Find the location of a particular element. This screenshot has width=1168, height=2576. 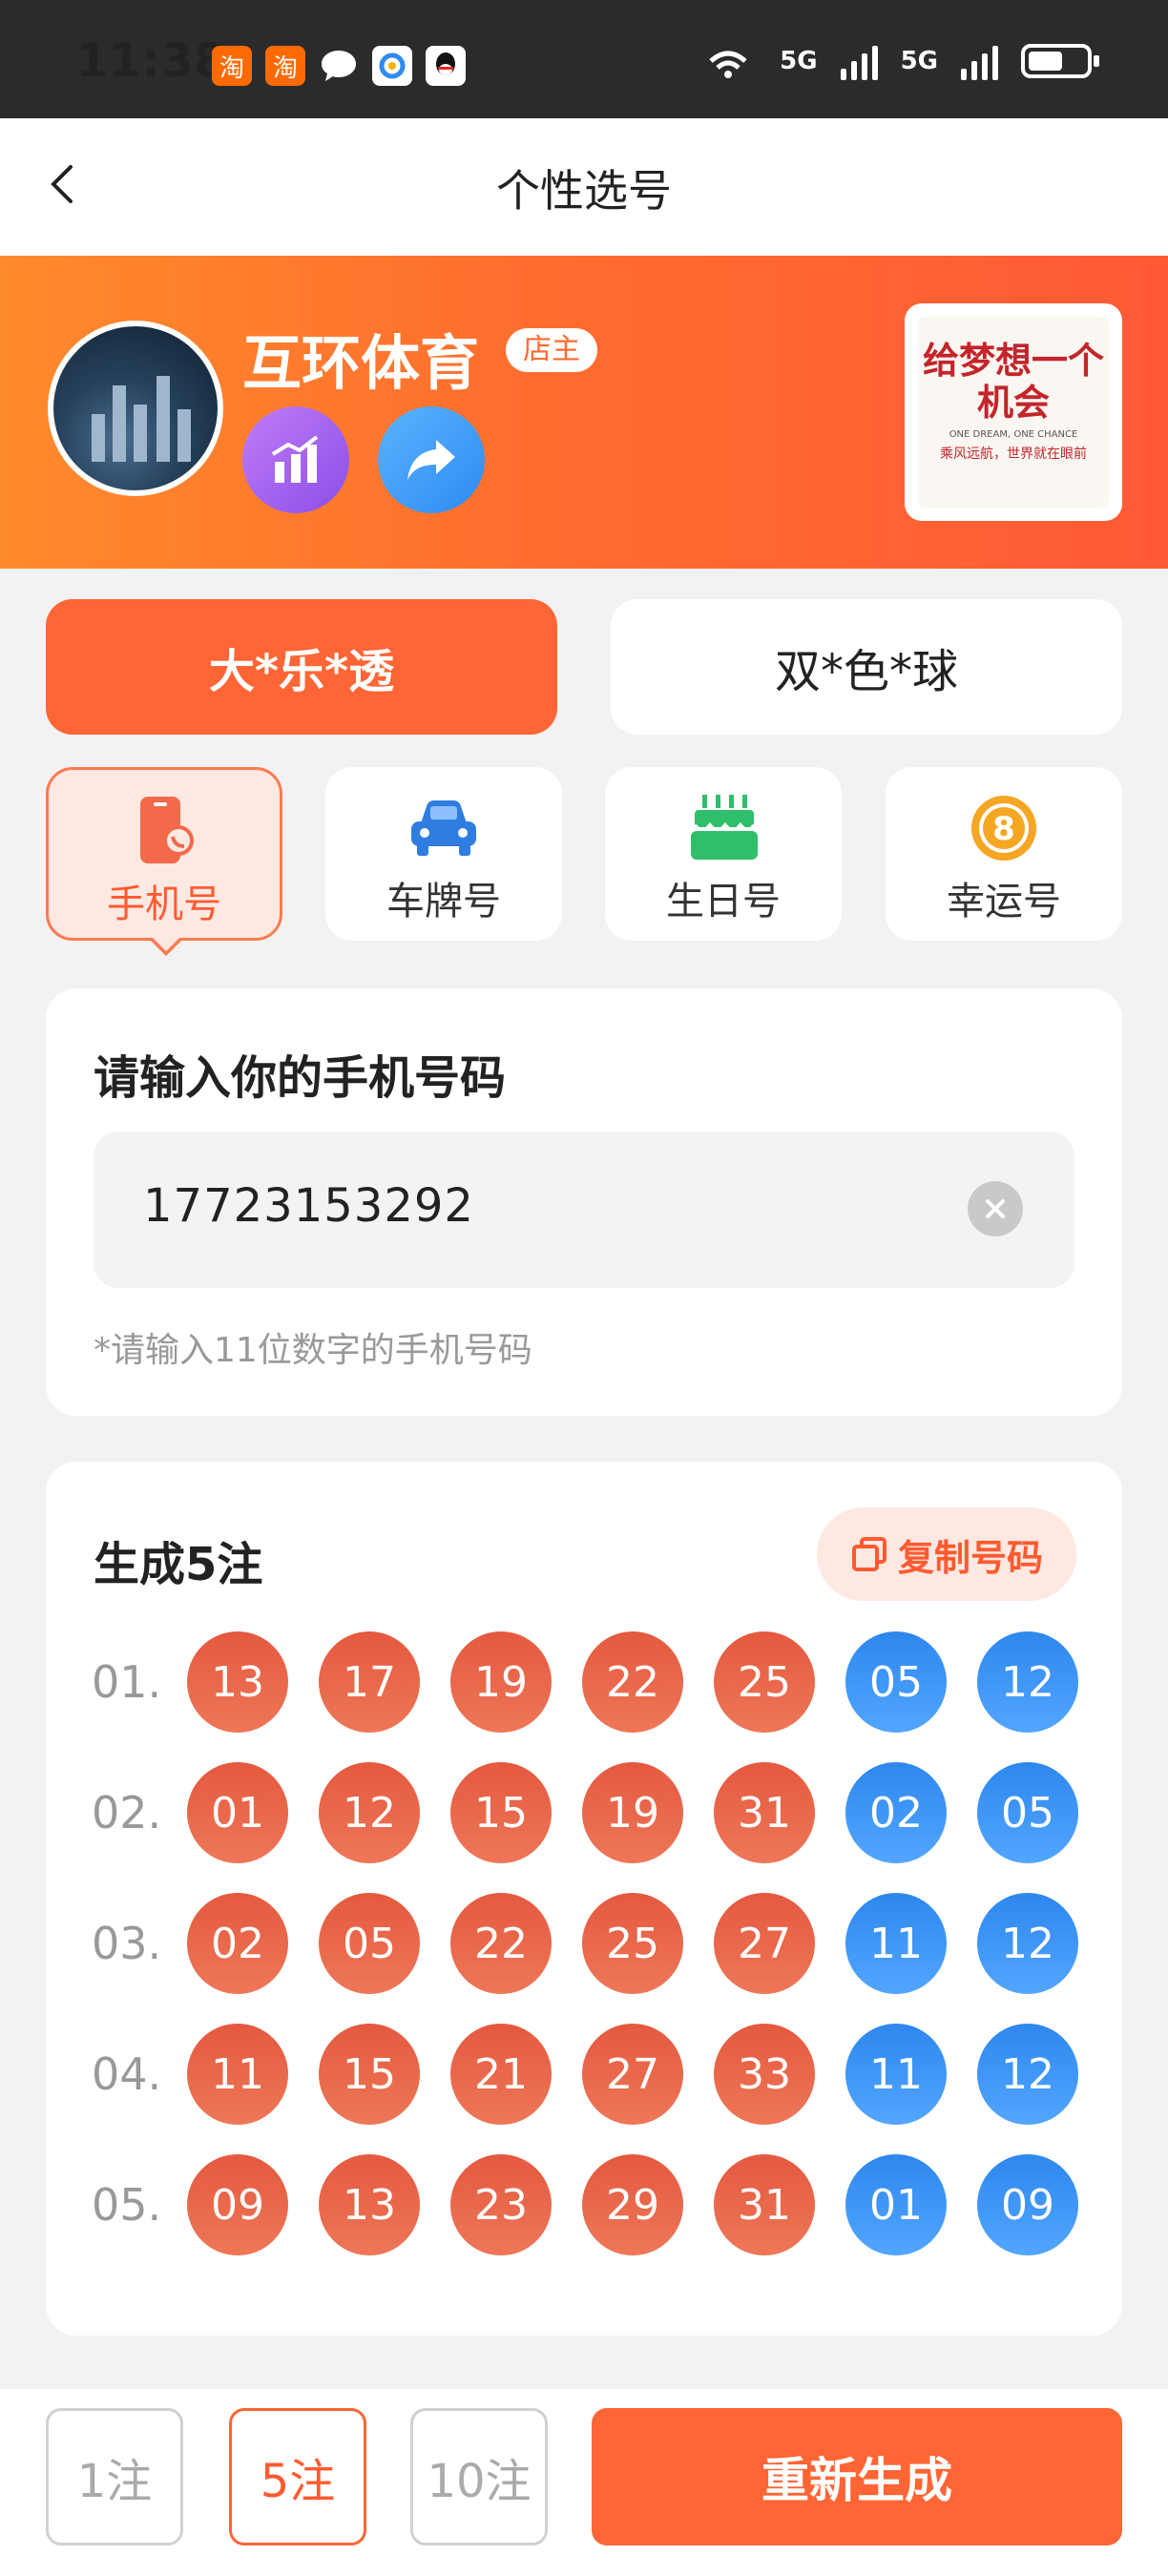

copy-numbers-button: 复制号码 is located at coordinates (946, 1554).